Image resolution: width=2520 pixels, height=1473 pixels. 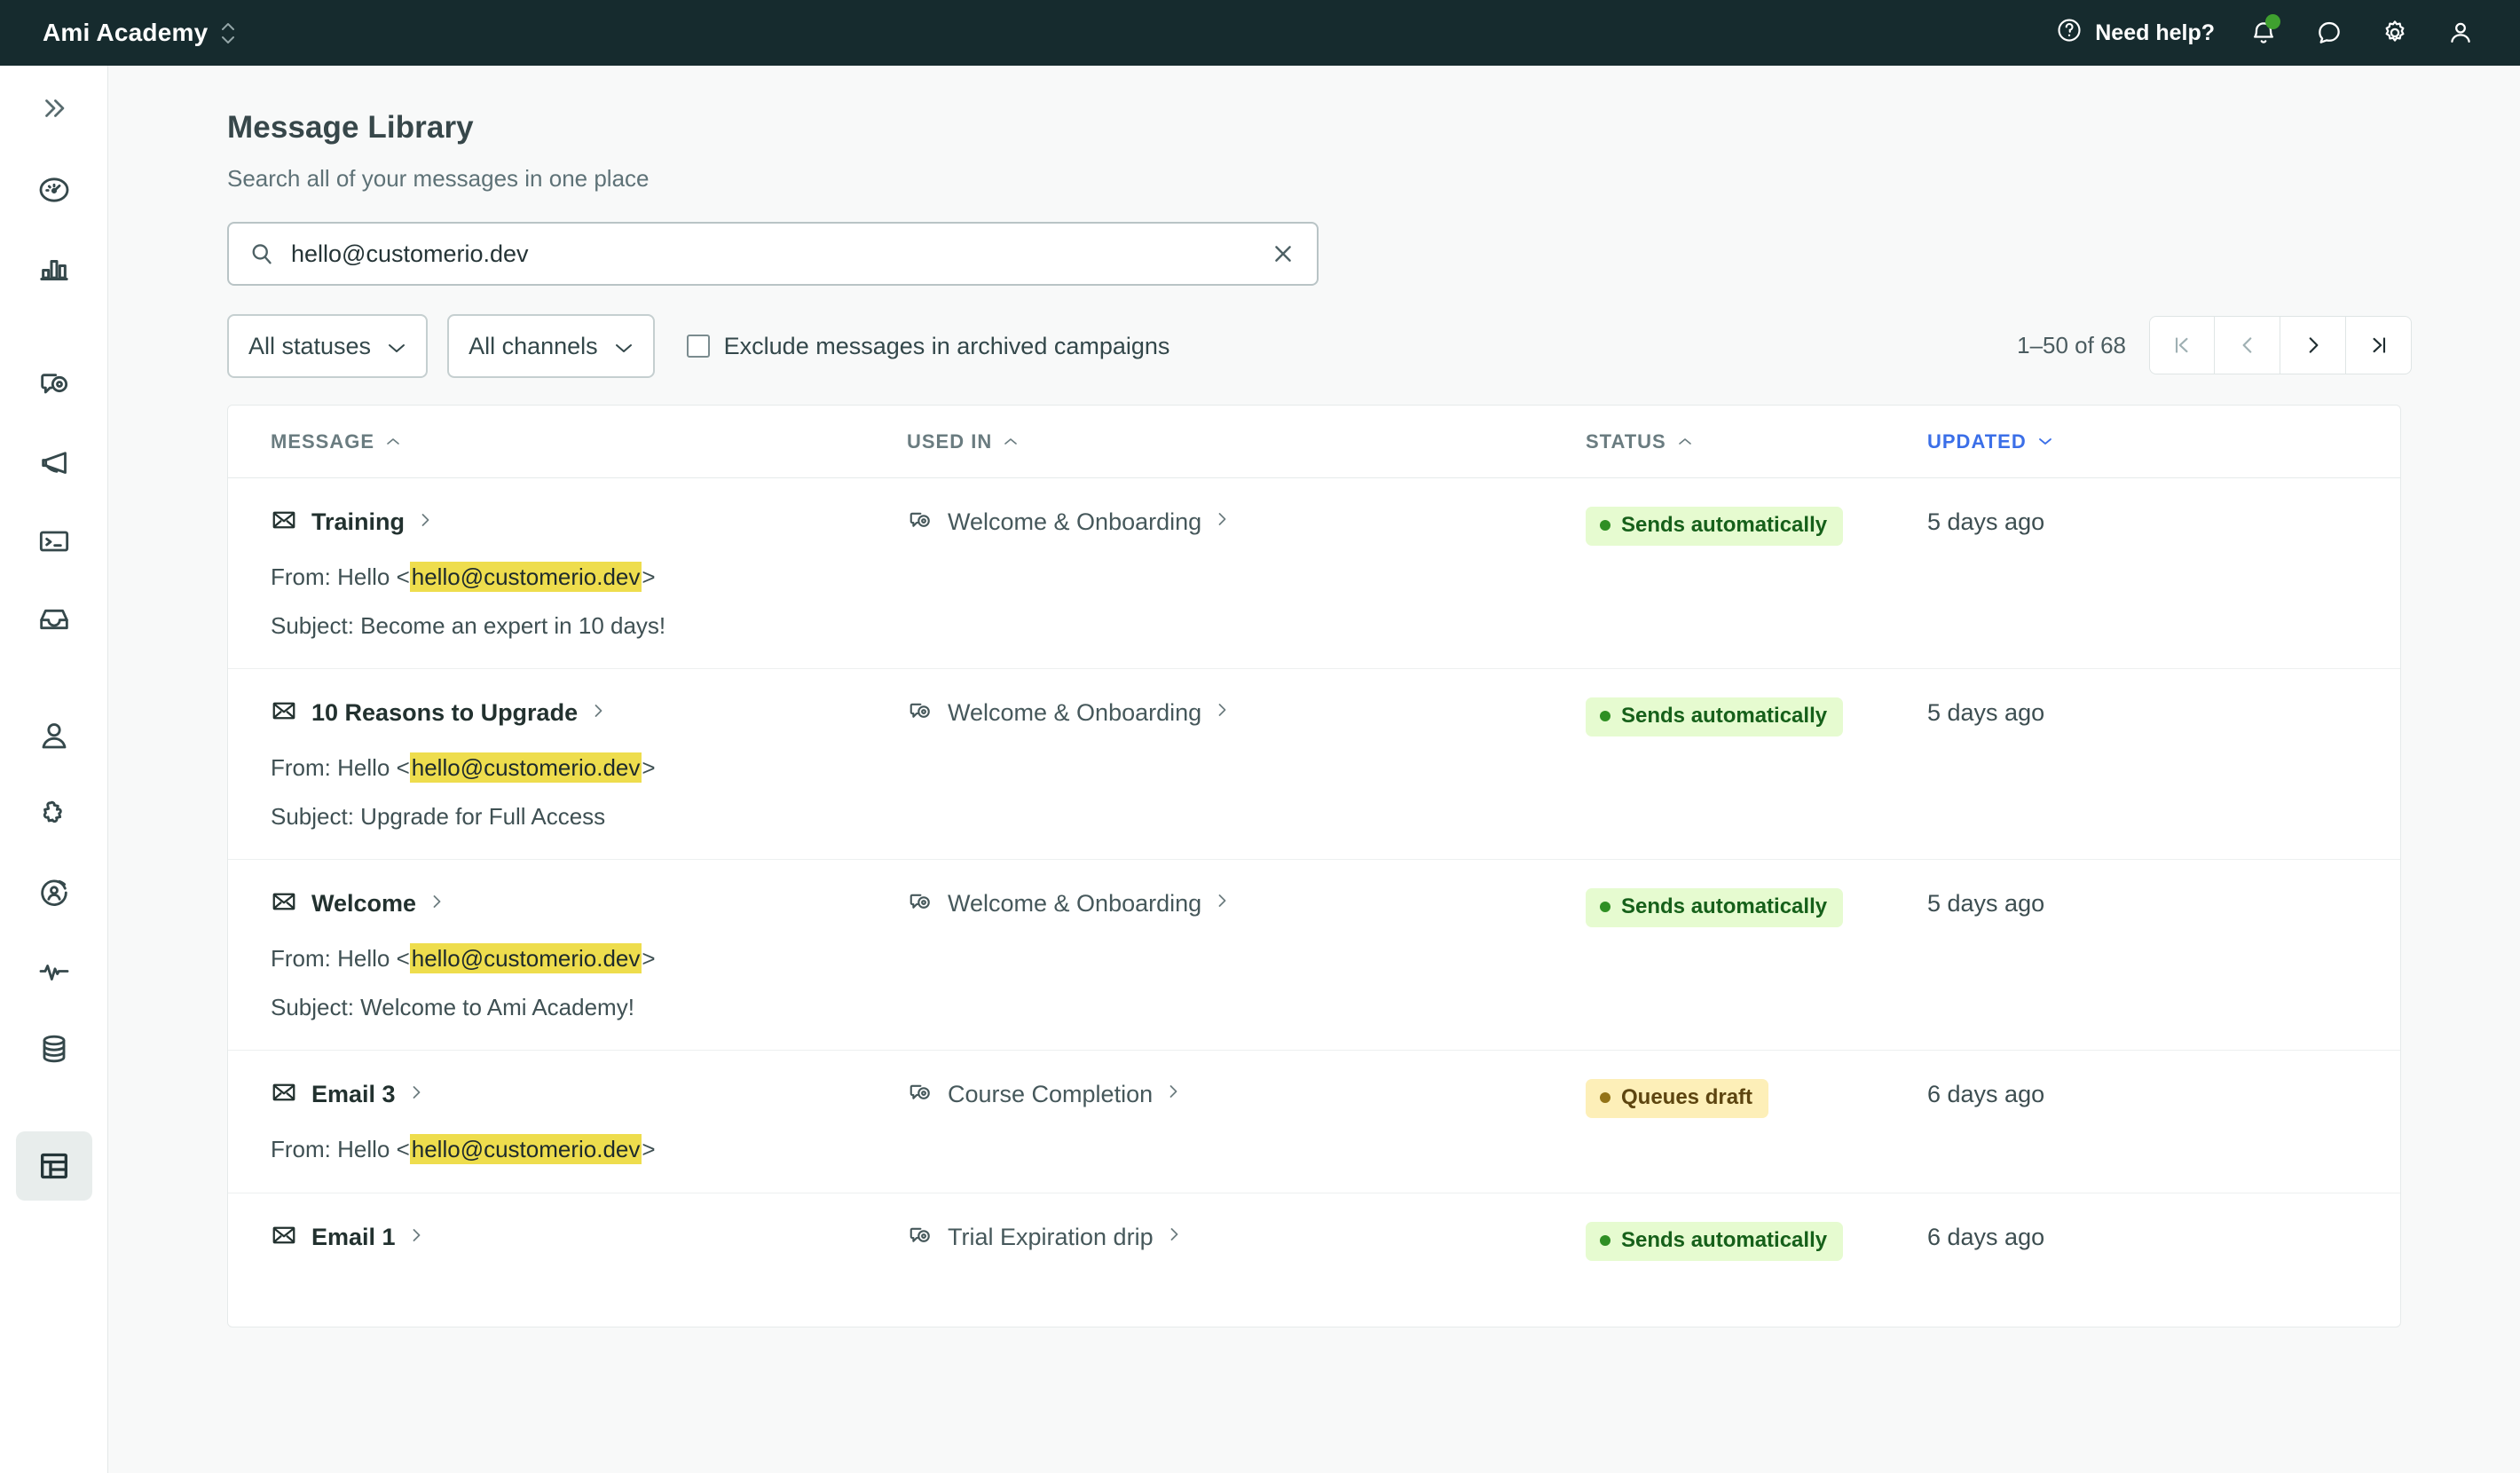 I want to click on chevron-down-icon, so click(x=396, y=346).